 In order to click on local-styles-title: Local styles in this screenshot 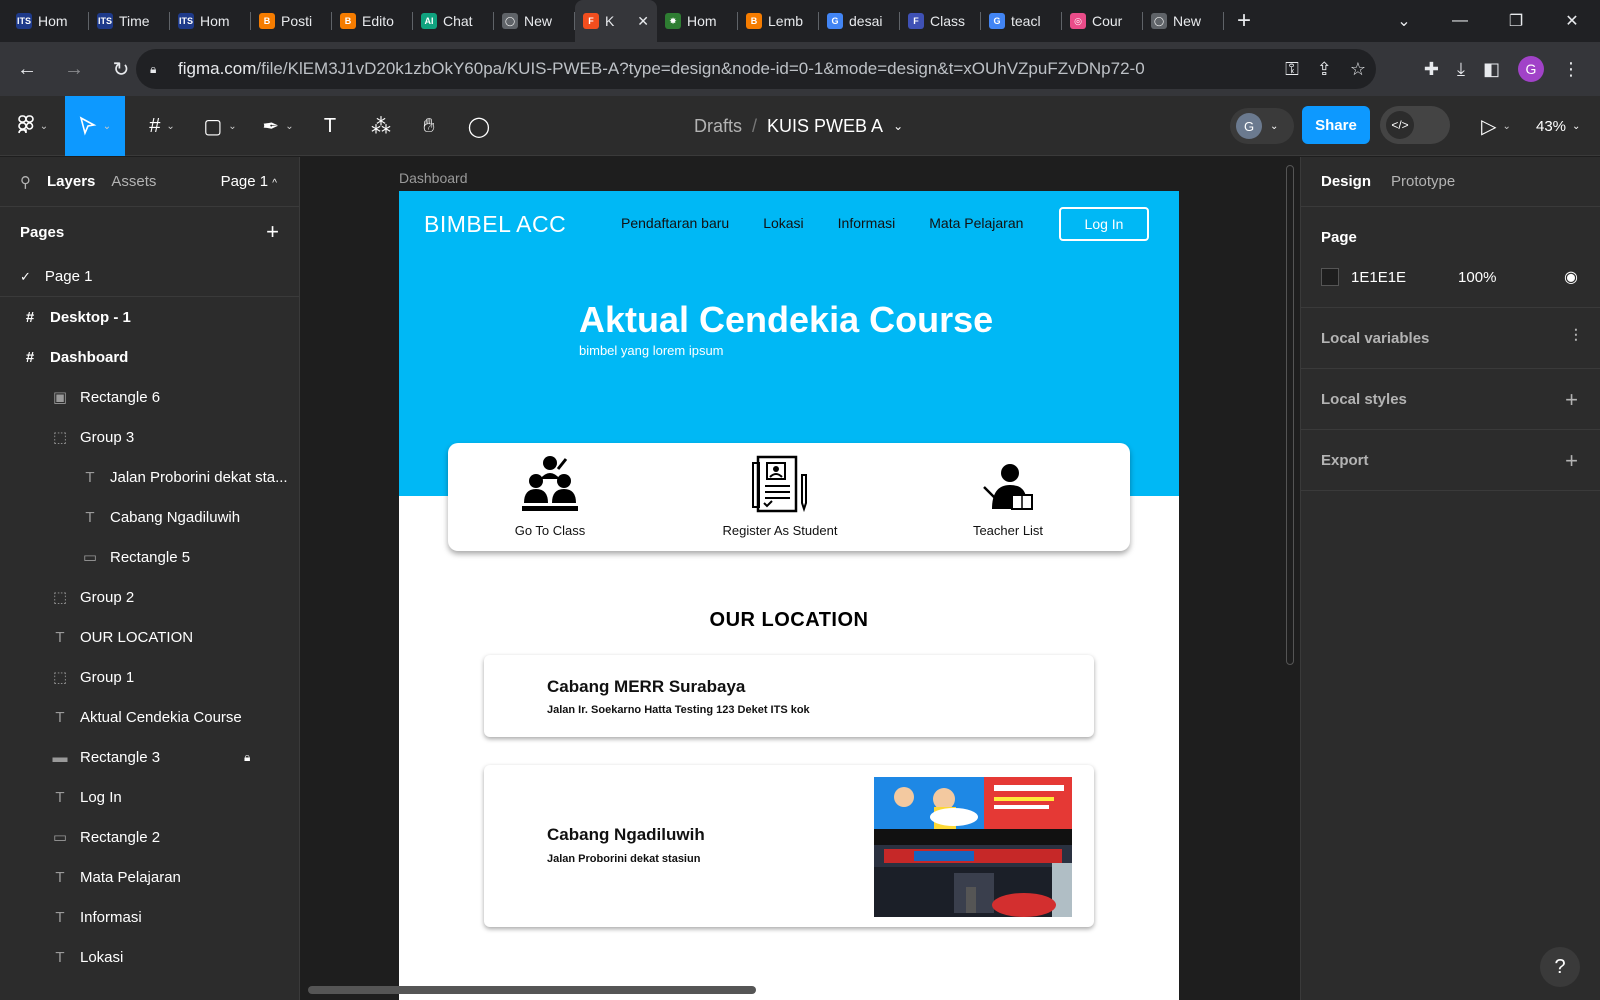, I will do `click(1450, 399)`.